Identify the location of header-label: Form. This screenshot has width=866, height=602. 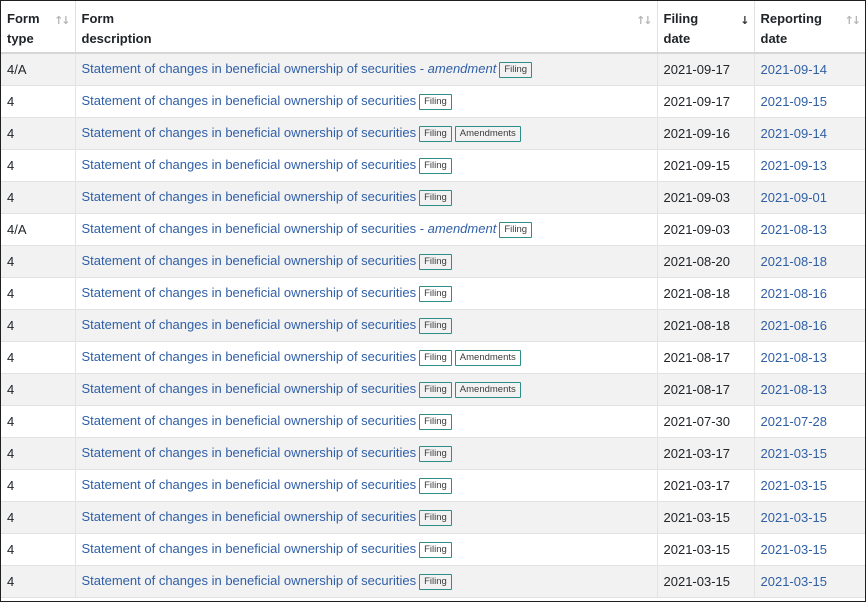
(98, 18).